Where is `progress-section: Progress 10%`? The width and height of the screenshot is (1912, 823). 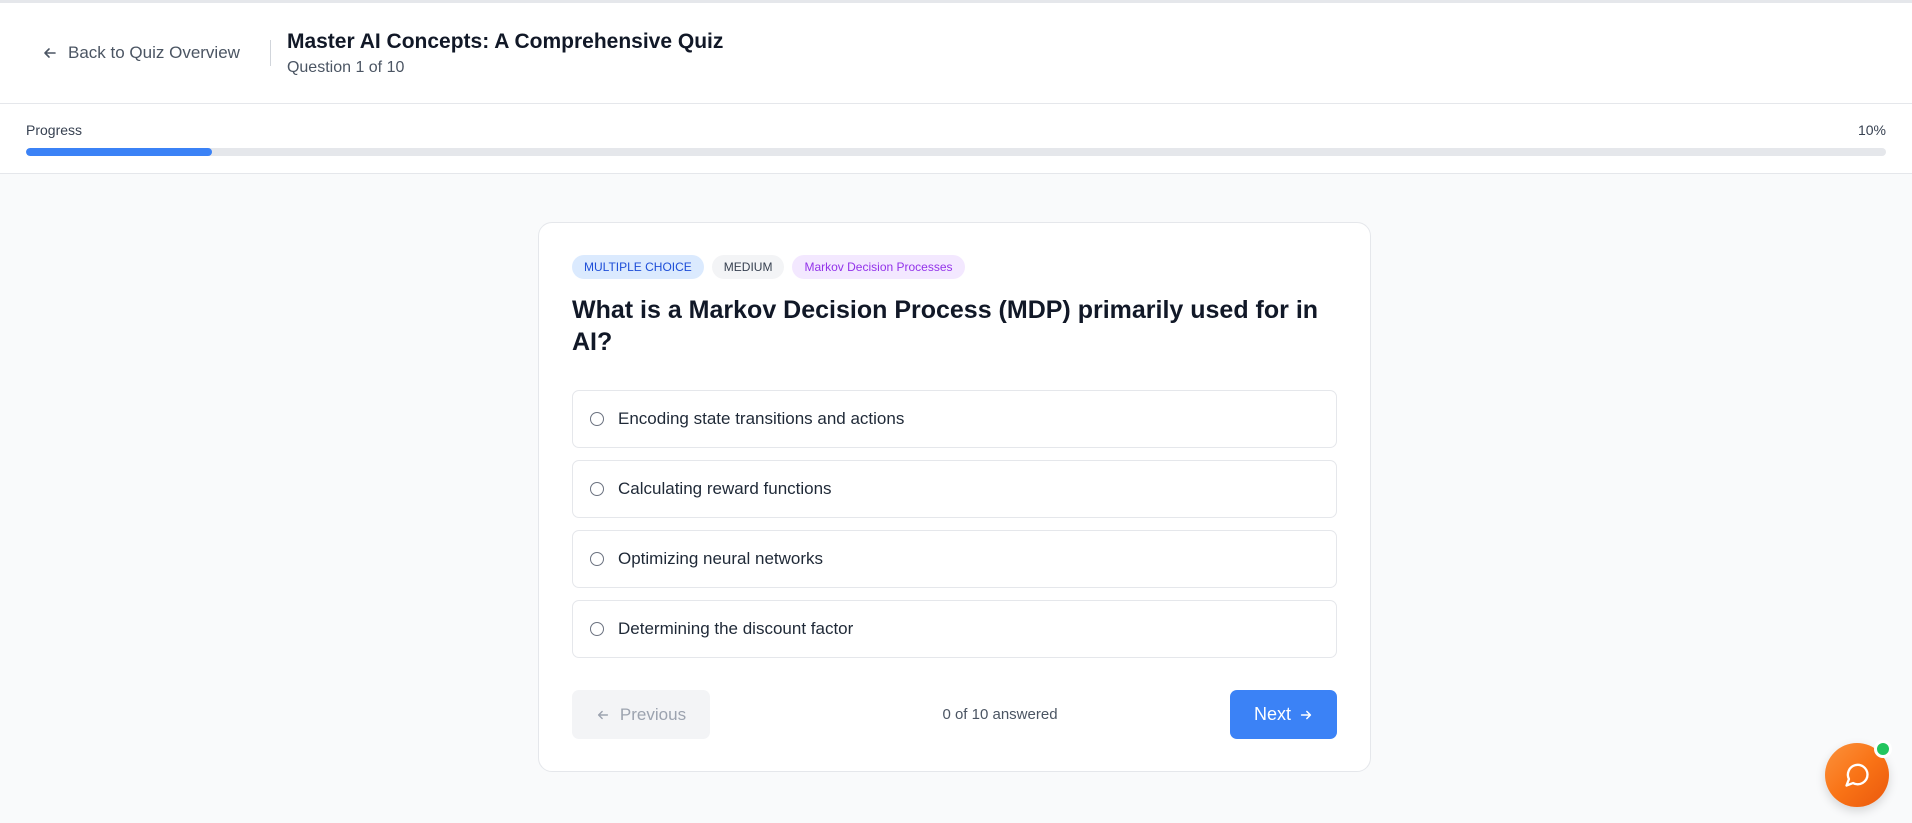
progress-section: Progress 10% is located at coordinates (956, 139).